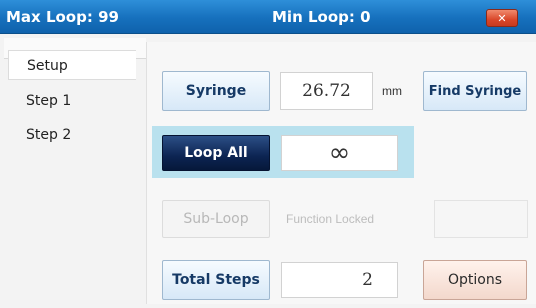 This screenshot has height=308, width=536. Describe the element at coordinates (49, 101) in the screenshot. I see `sidebar-item-label: Step 1` at that location.